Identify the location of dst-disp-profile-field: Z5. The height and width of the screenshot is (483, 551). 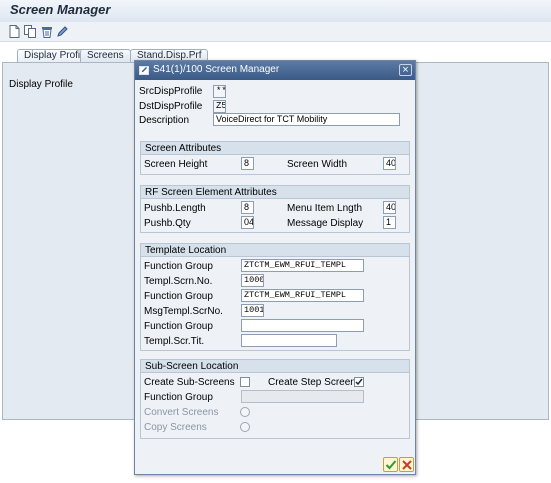
(219, 106).